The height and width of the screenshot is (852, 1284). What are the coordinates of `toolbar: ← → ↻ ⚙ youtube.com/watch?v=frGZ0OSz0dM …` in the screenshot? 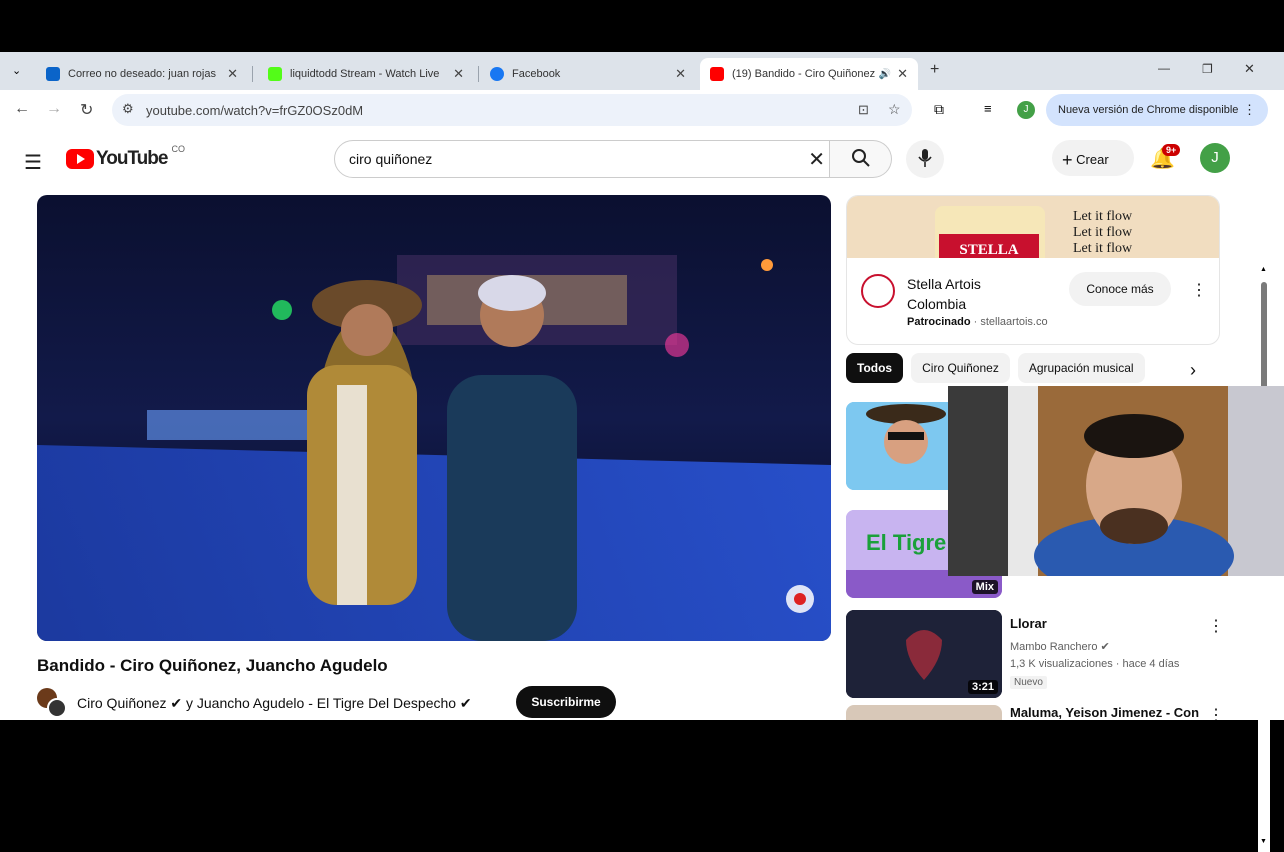 It's located at (642, 111).